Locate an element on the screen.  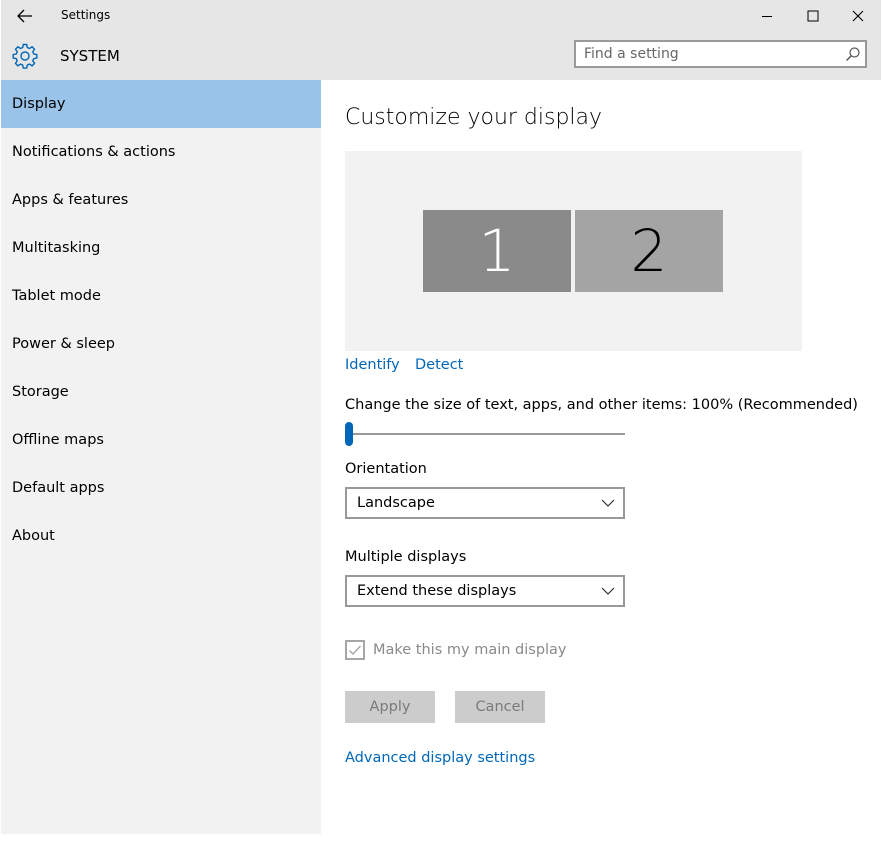
window-title: Settings is located at coordinates (86, 15).